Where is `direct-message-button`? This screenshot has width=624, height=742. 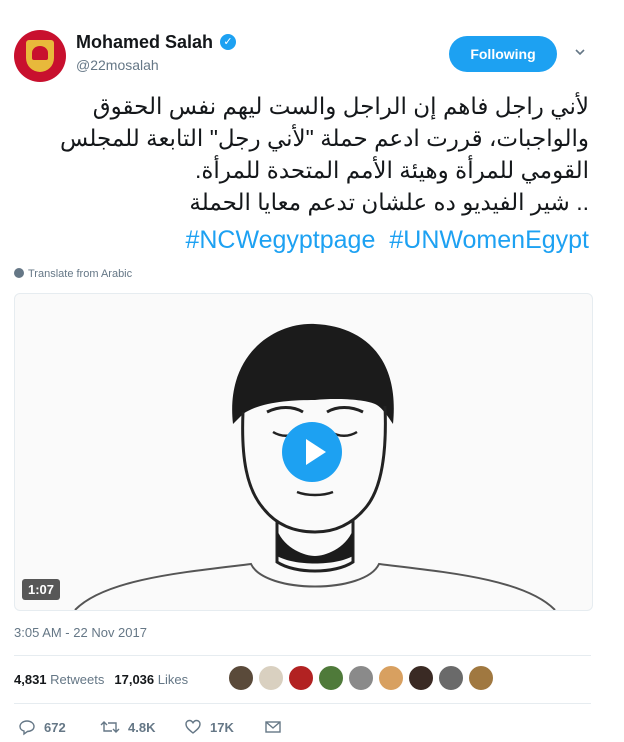
direct-message-button is located at coordinates (277, 727).